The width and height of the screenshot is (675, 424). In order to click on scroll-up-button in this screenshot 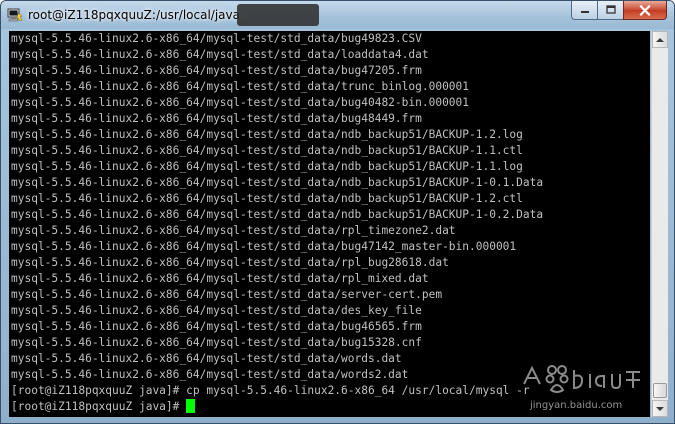, I will do `click(660, 39)`.